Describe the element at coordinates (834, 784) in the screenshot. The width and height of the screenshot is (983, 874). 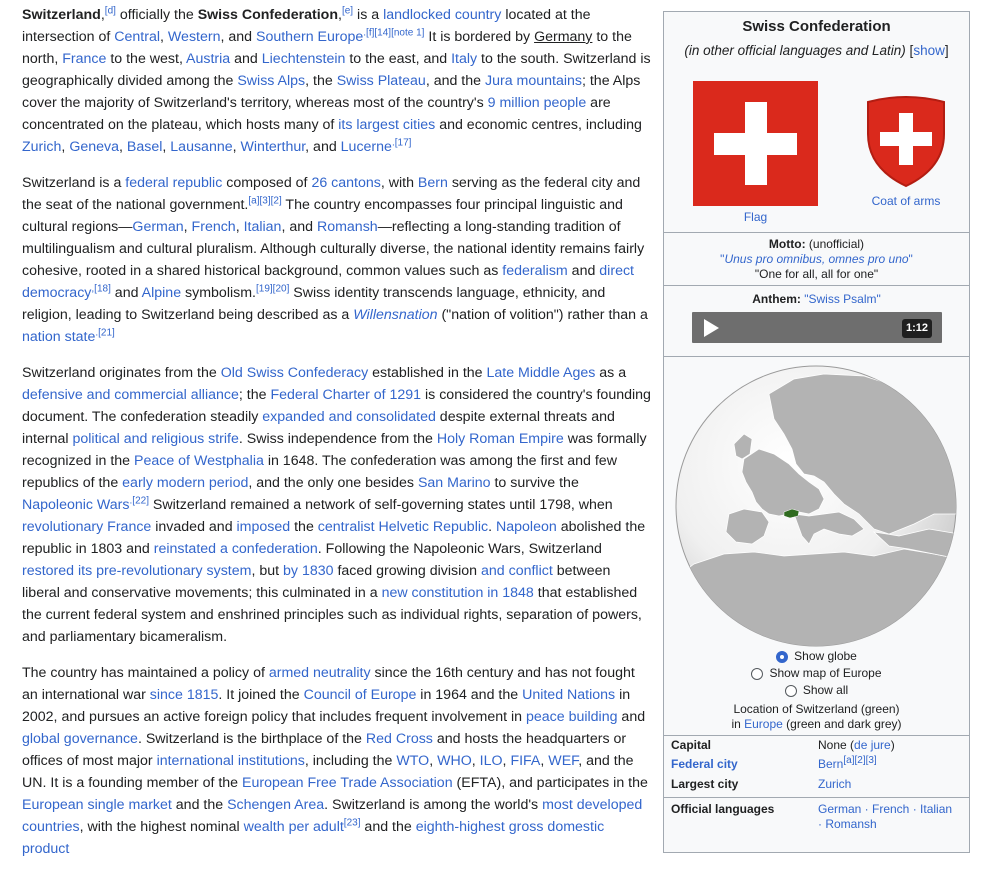
I see `link-zurich-infobox: Zurich` at that location.